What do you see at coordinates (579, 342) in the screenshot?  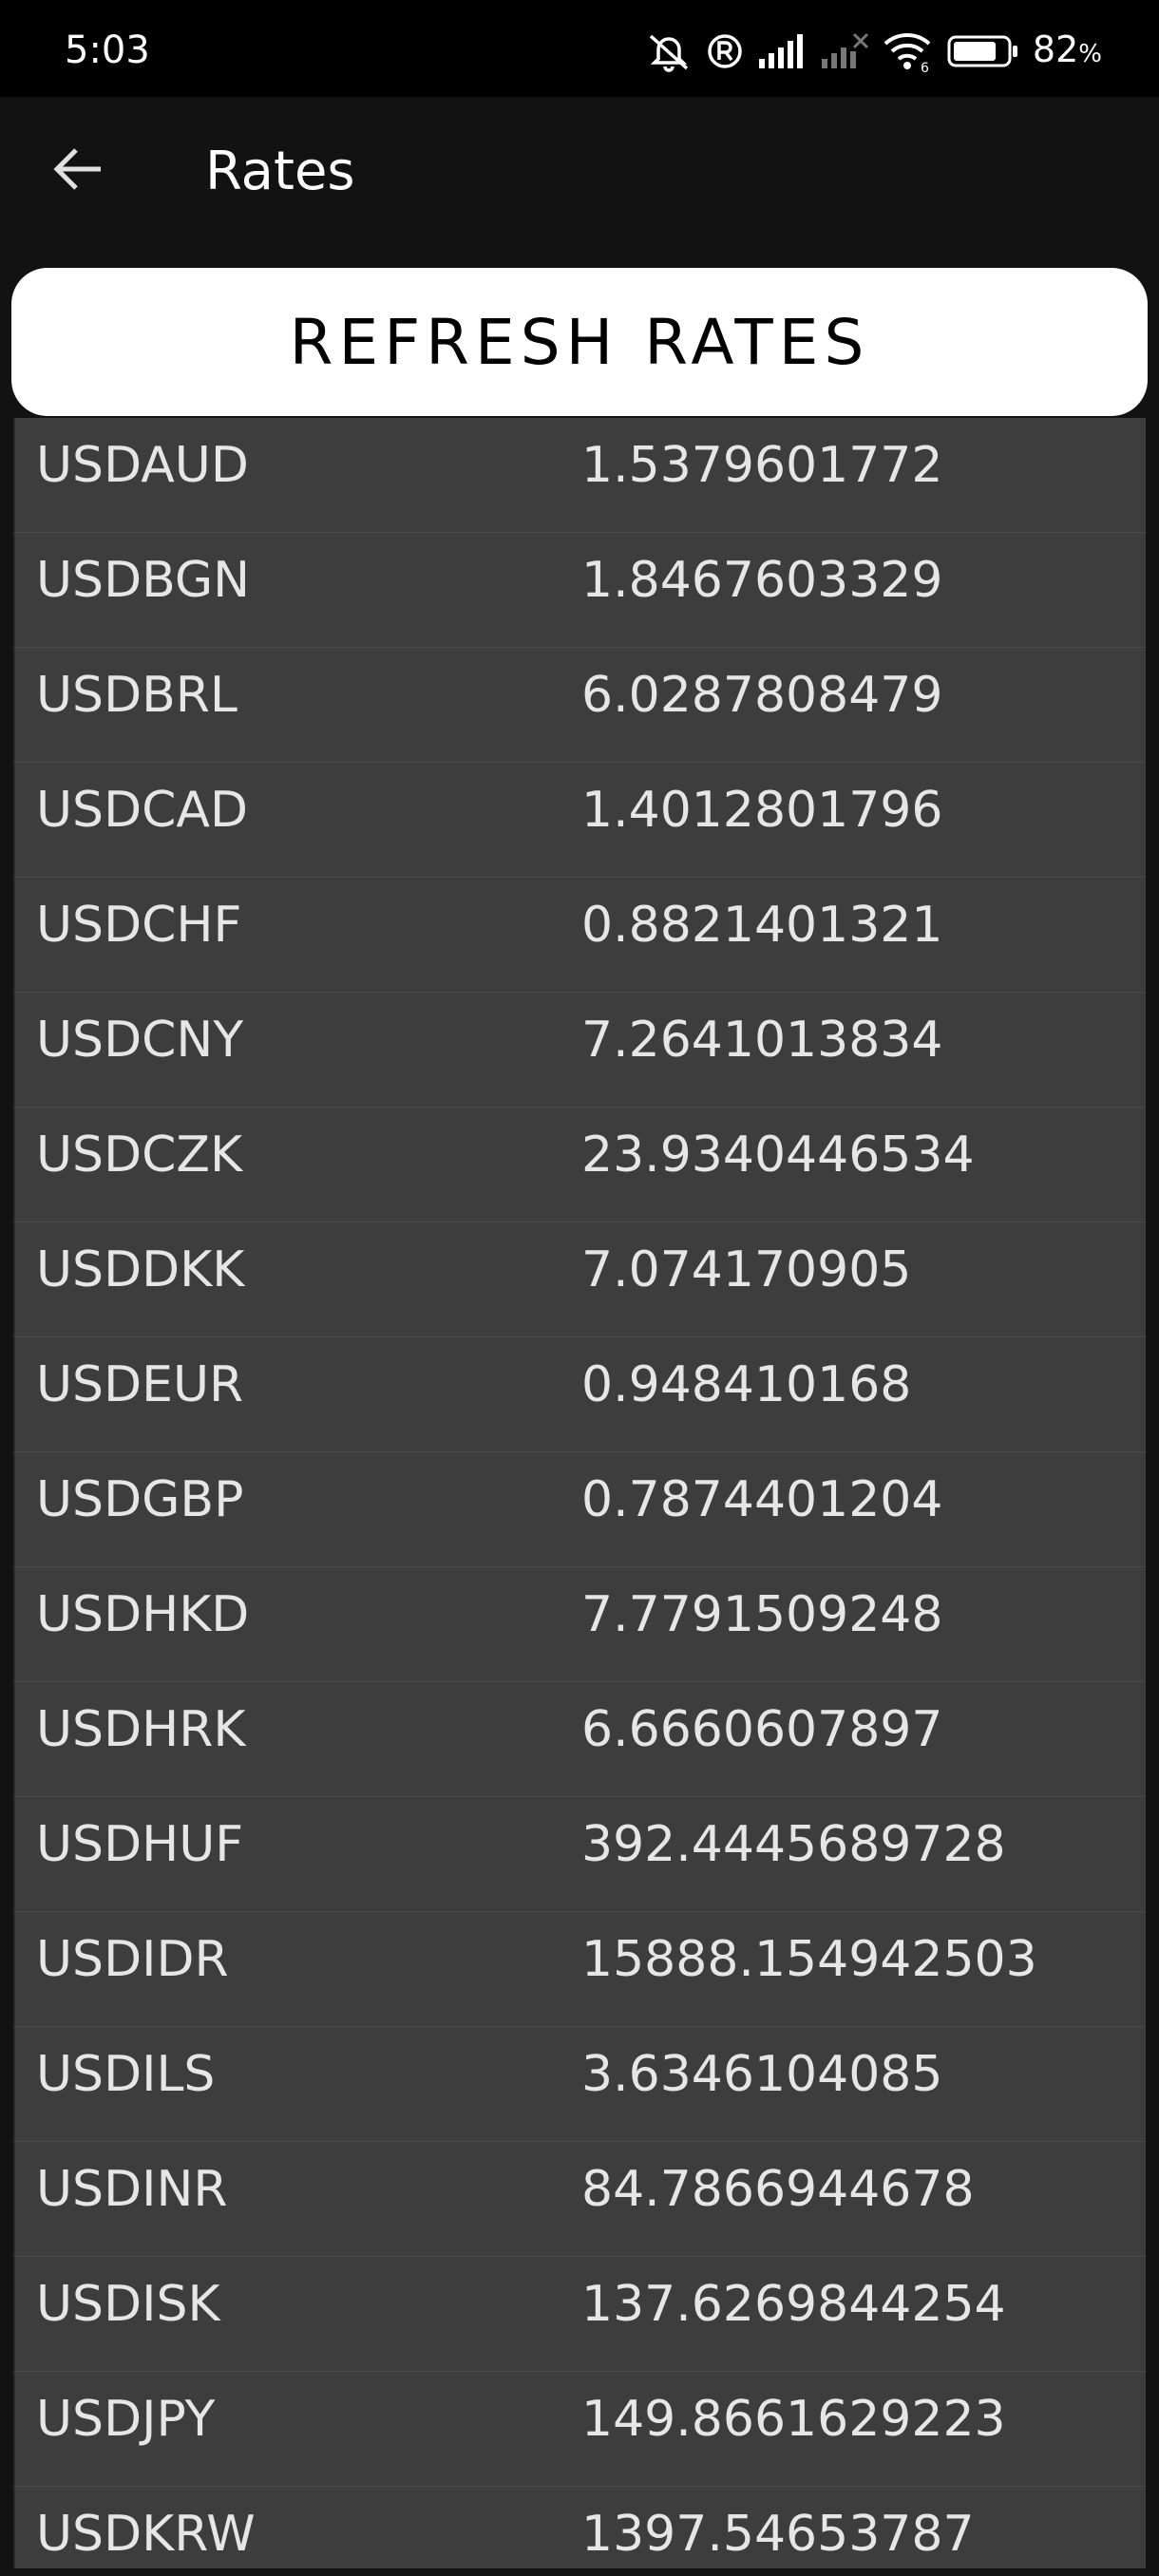 I see `refresh-rates-button: REFRESH RATES` at bounding box center [579, 342].